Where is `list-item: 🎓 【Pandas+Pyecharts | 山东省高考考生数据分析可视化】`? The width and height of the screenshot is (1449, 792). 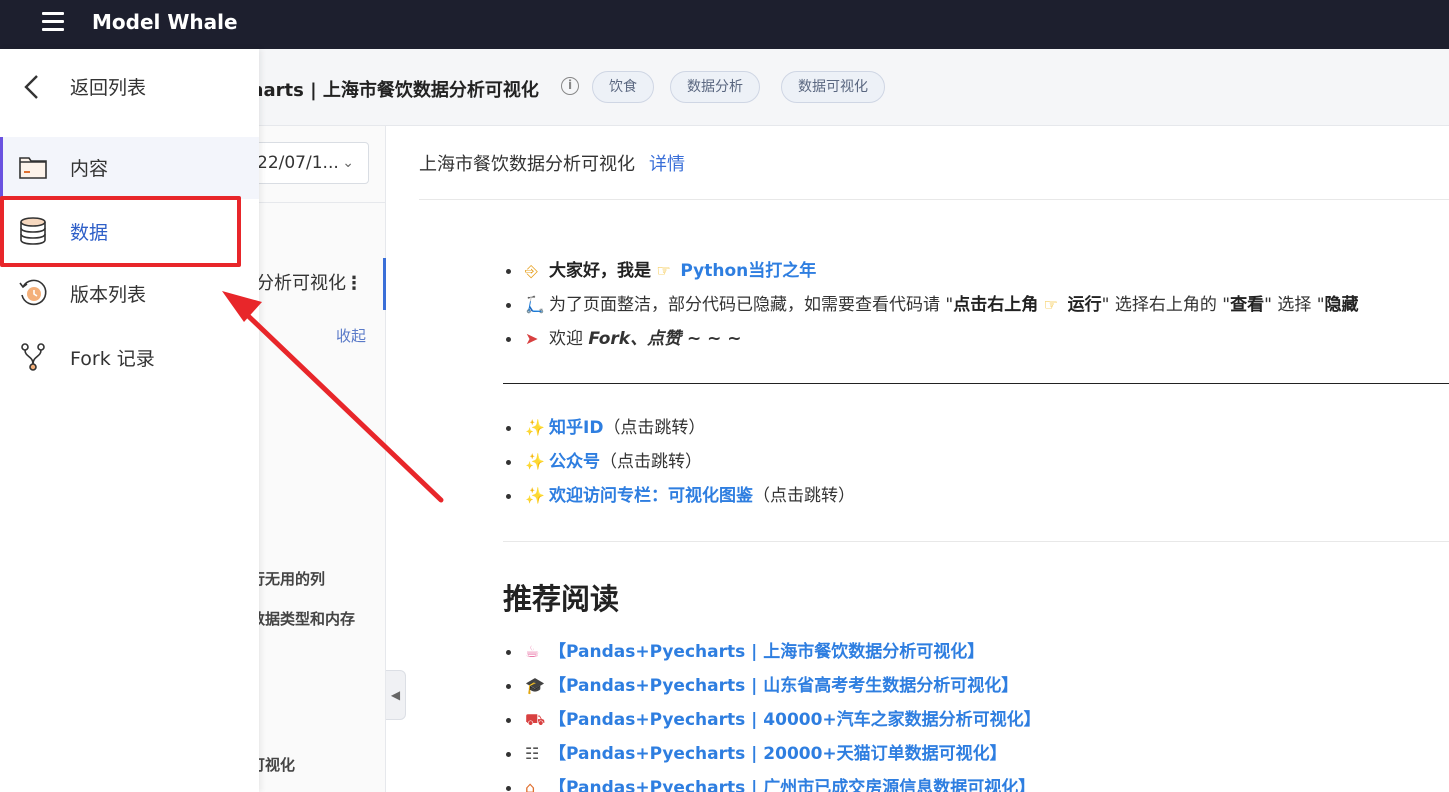
list-item: 🎓 【Pandas+Pyecharts | 山东省高考考生数据分析可视化】 is located at coordinates (977, 686).